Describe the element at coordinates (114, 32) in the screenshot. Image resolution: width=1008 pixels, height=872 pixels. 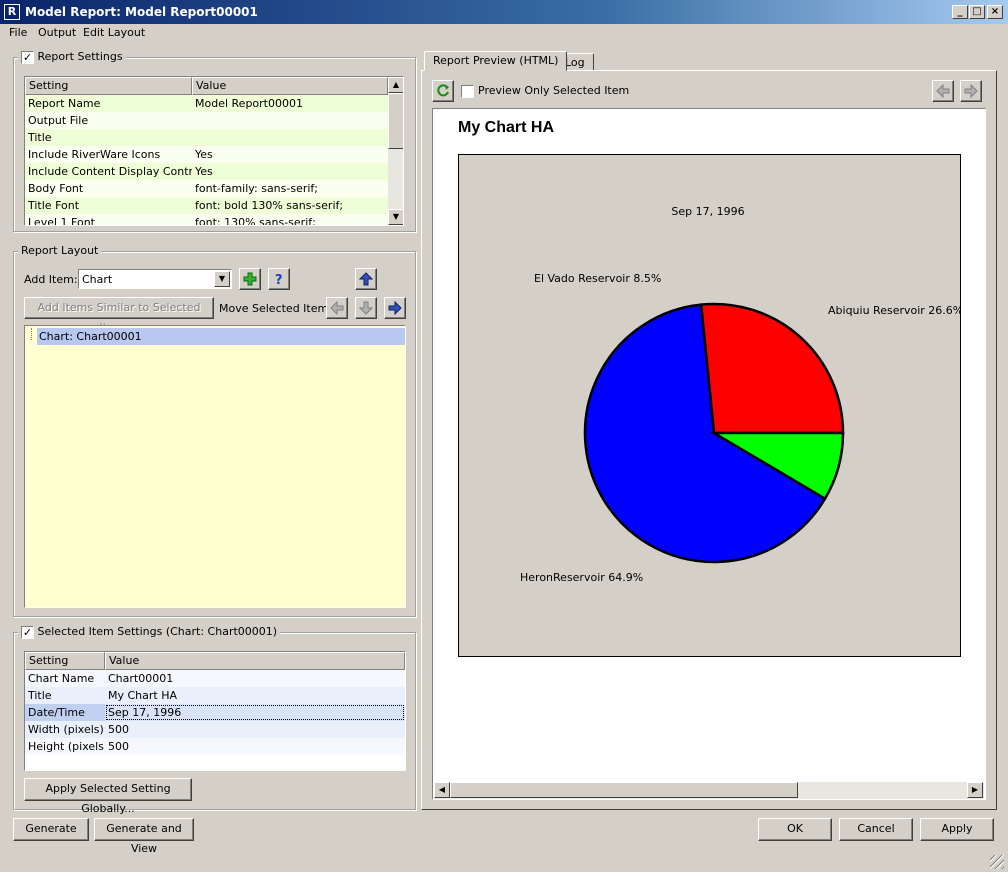
I see `menu-edit-layout: Edit Layout` at that location.